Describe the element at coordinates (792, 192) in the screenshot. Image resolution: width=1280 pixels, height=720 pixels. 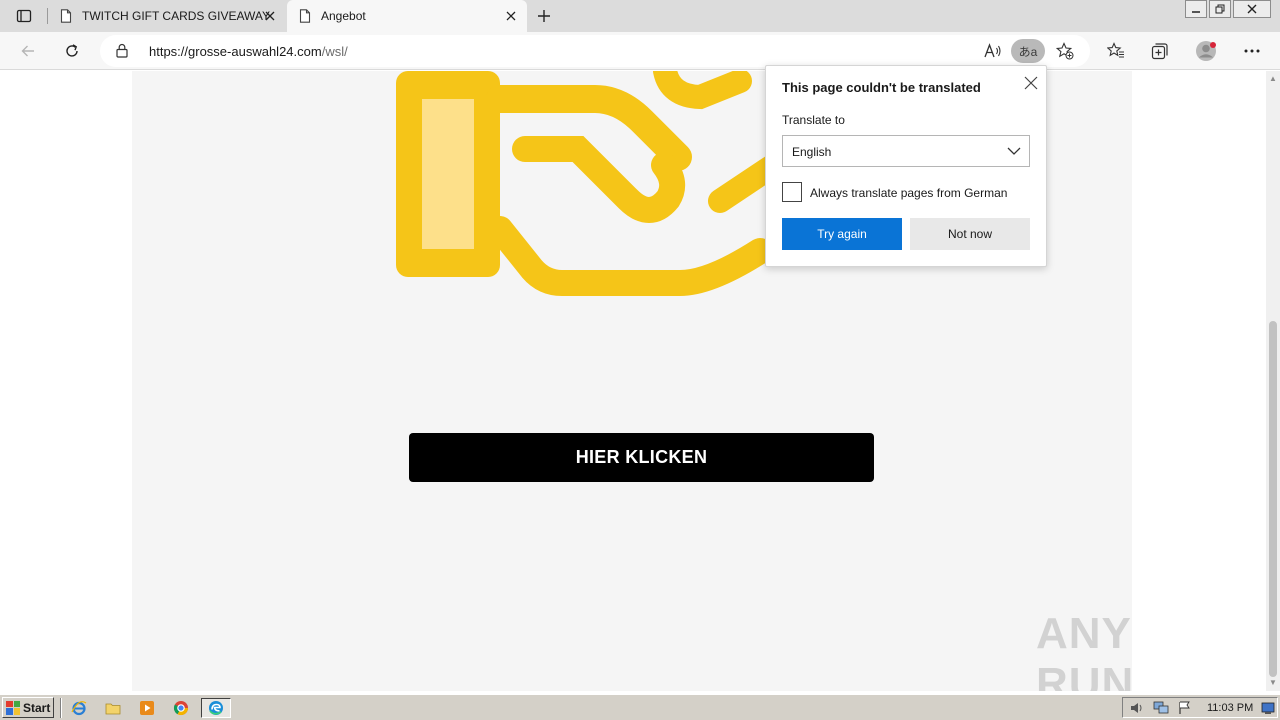
I see `always-translate-checkbox` at that location.